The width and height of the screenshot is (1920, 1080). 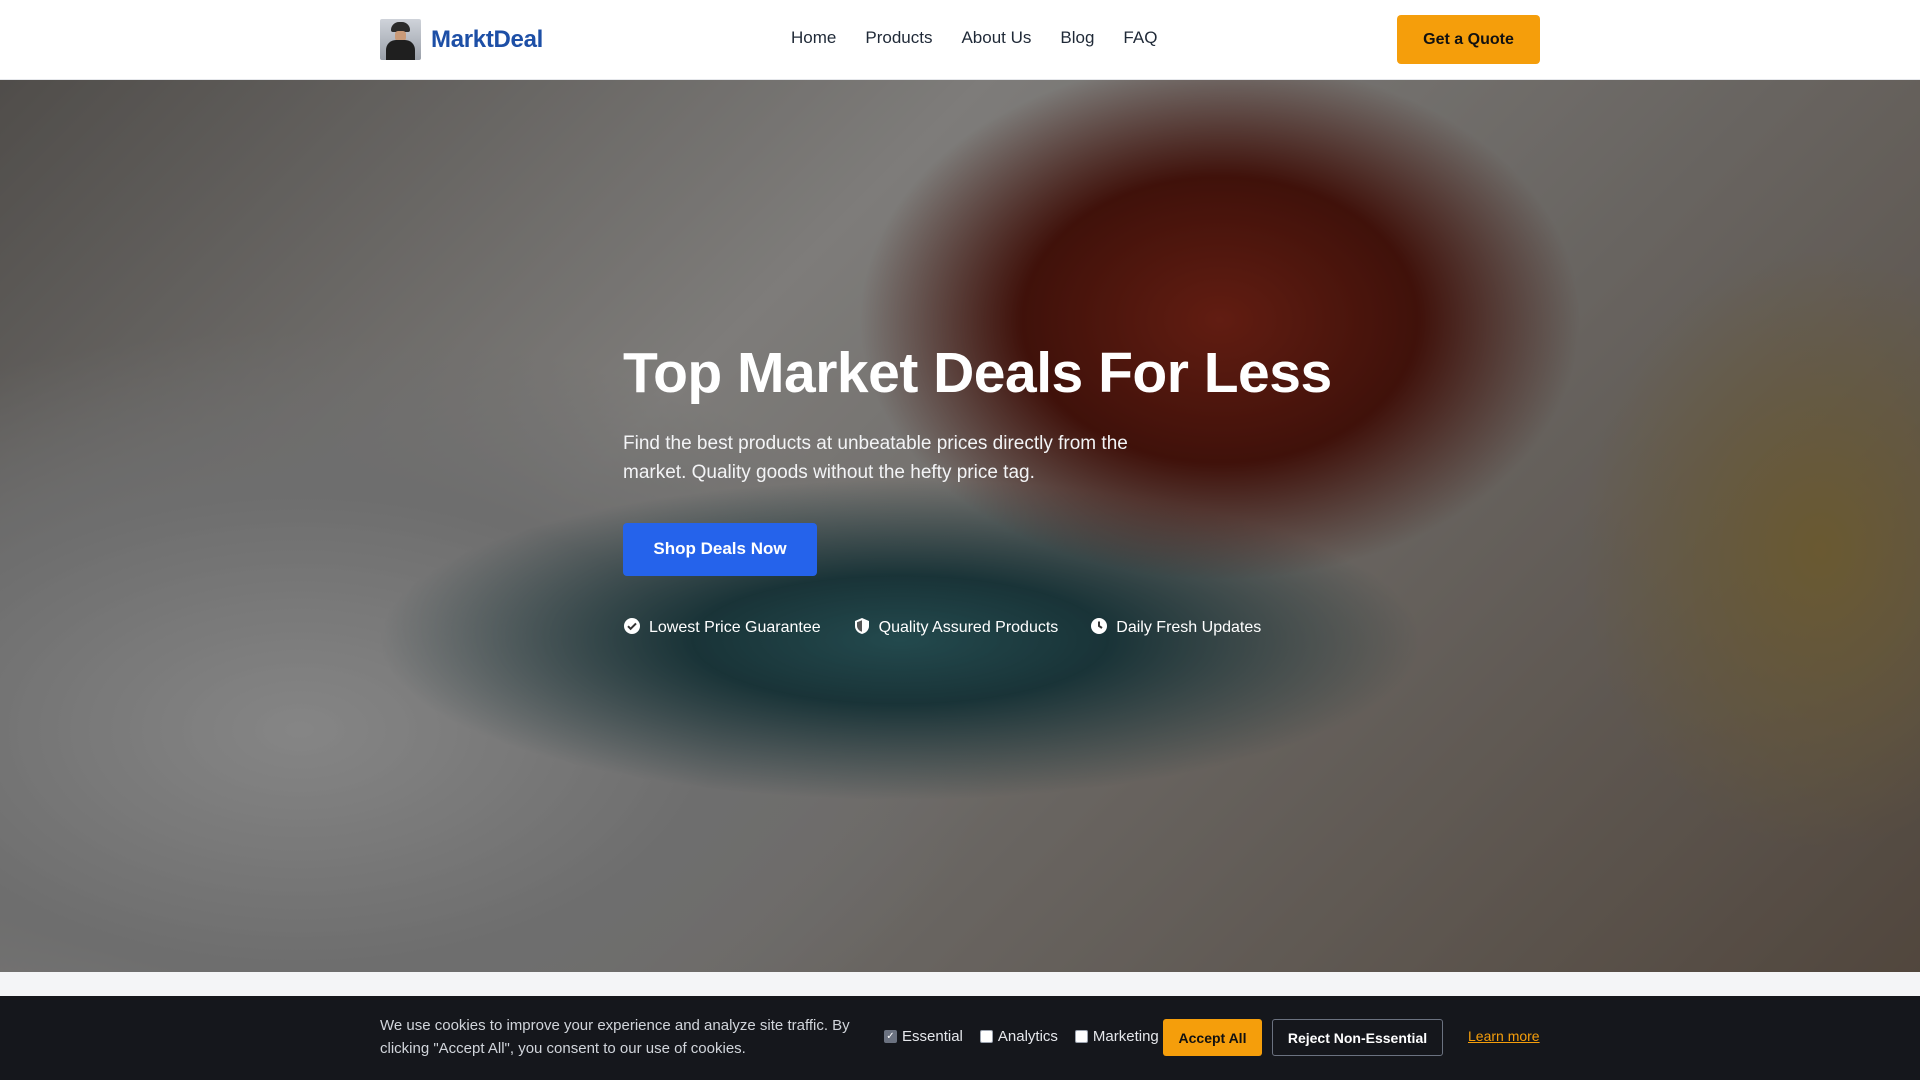 What do you see at coordinates (720, 549) in the screenshot?
I see `shop-deals-button: Shop Deals Now` at bounding box center [720, 549].